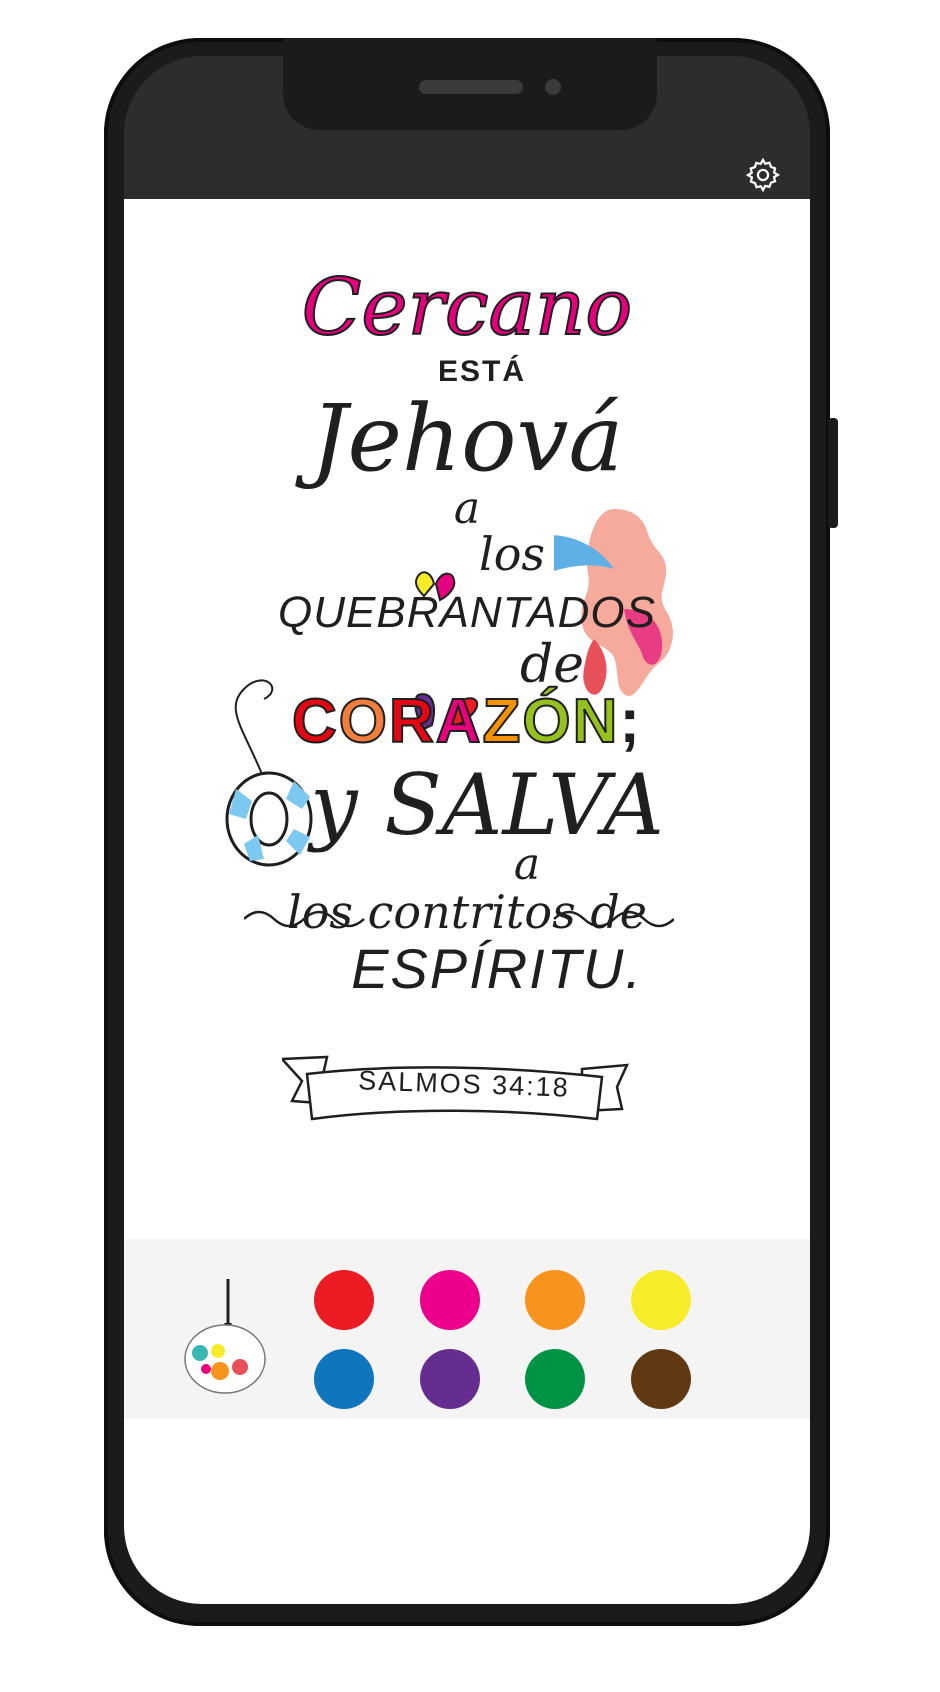 The height and width of the screenshot is (1692, 940). Describe the element at coordinates (412, 721) in the screenshot. I see `corazon-letter: R` at that location.